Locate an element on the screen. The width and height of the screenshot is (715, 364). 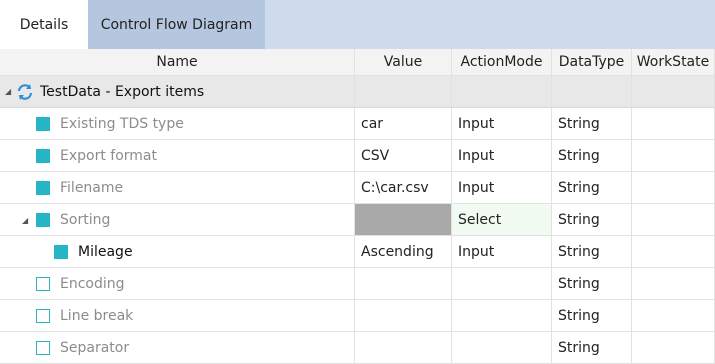
tab-bar: Details Control Flow Diagram is located at coordinates (357, 24).